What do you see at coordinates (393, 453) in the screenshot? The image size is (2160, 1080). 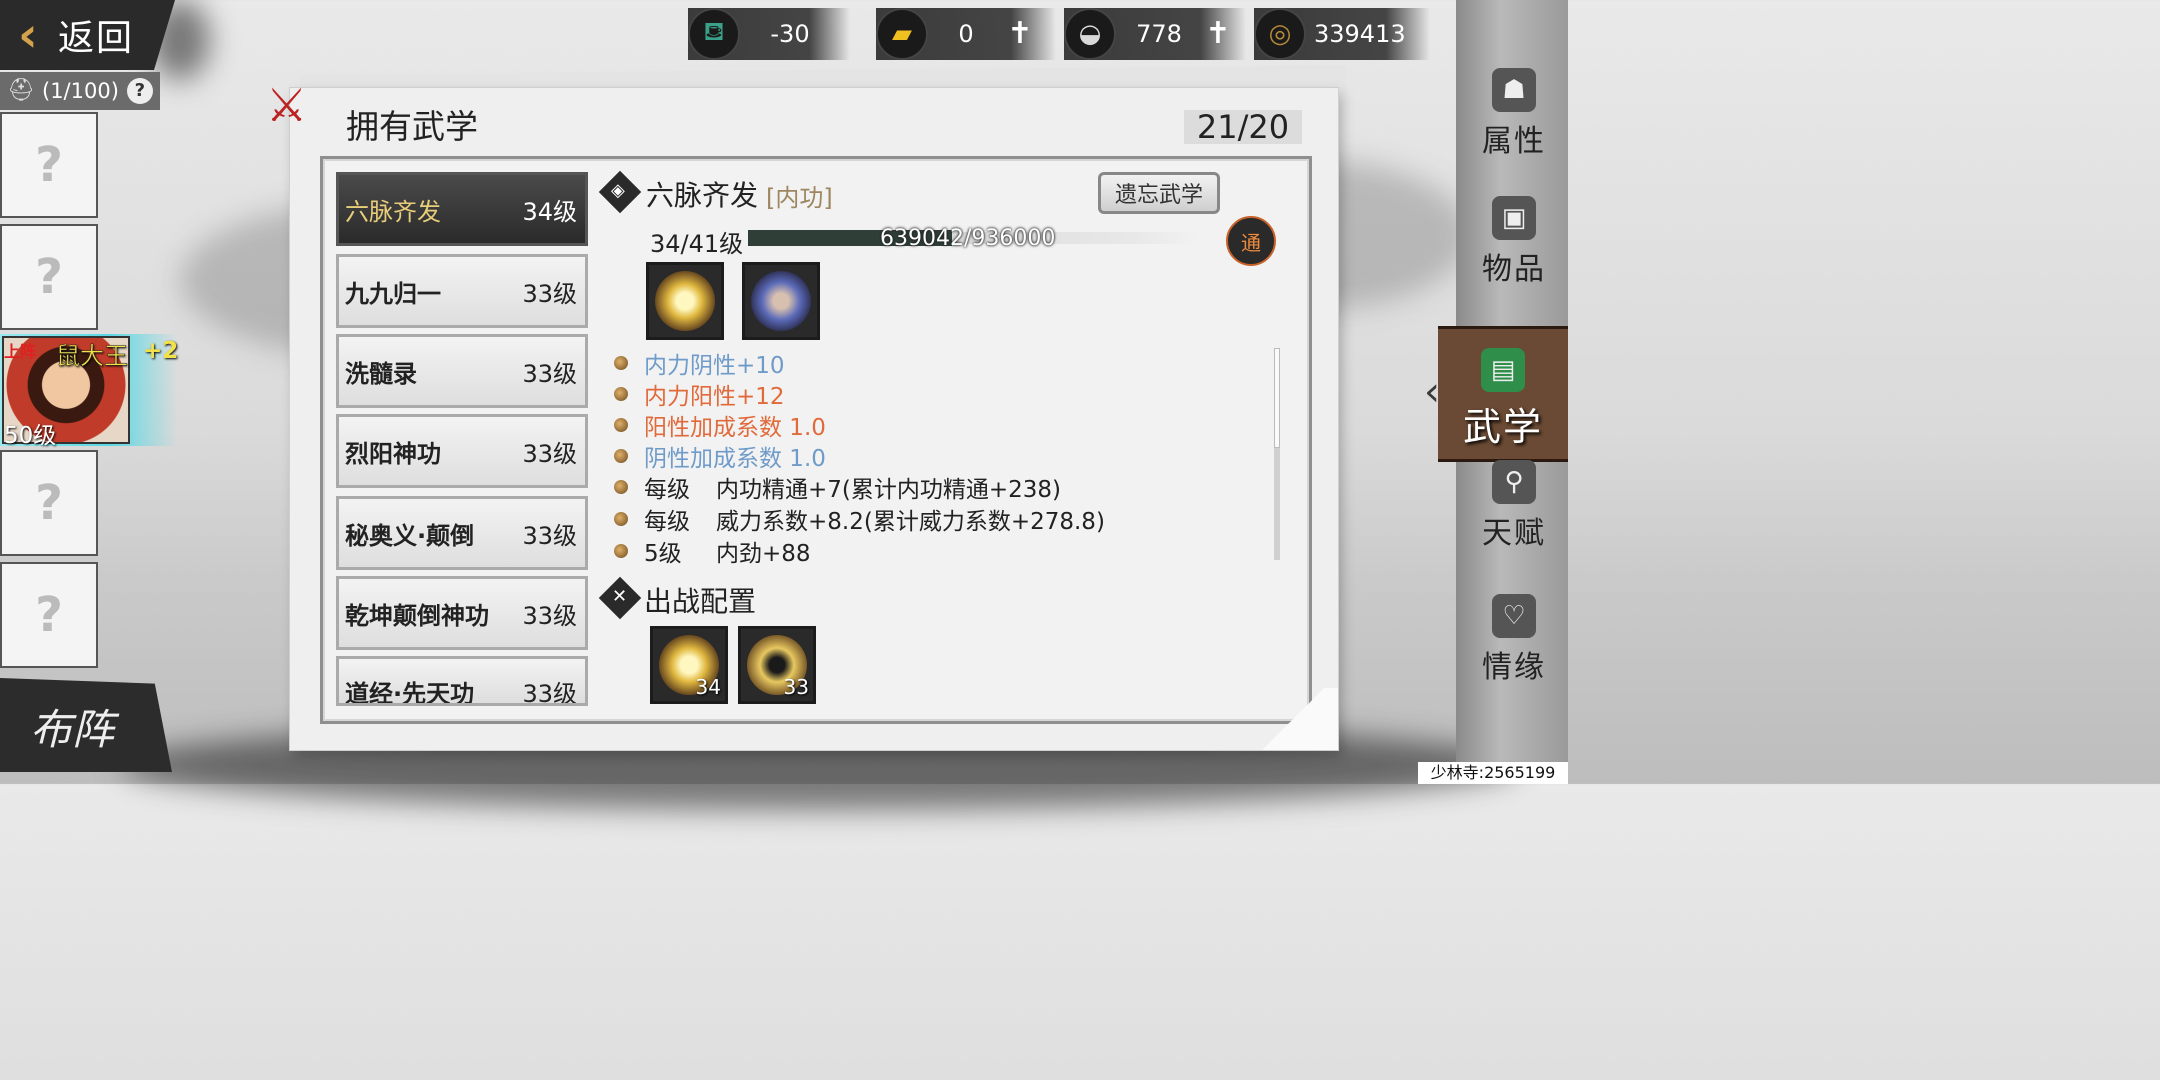 I see `skill-name: 烈阳神功` at bounding box center [393, 453].